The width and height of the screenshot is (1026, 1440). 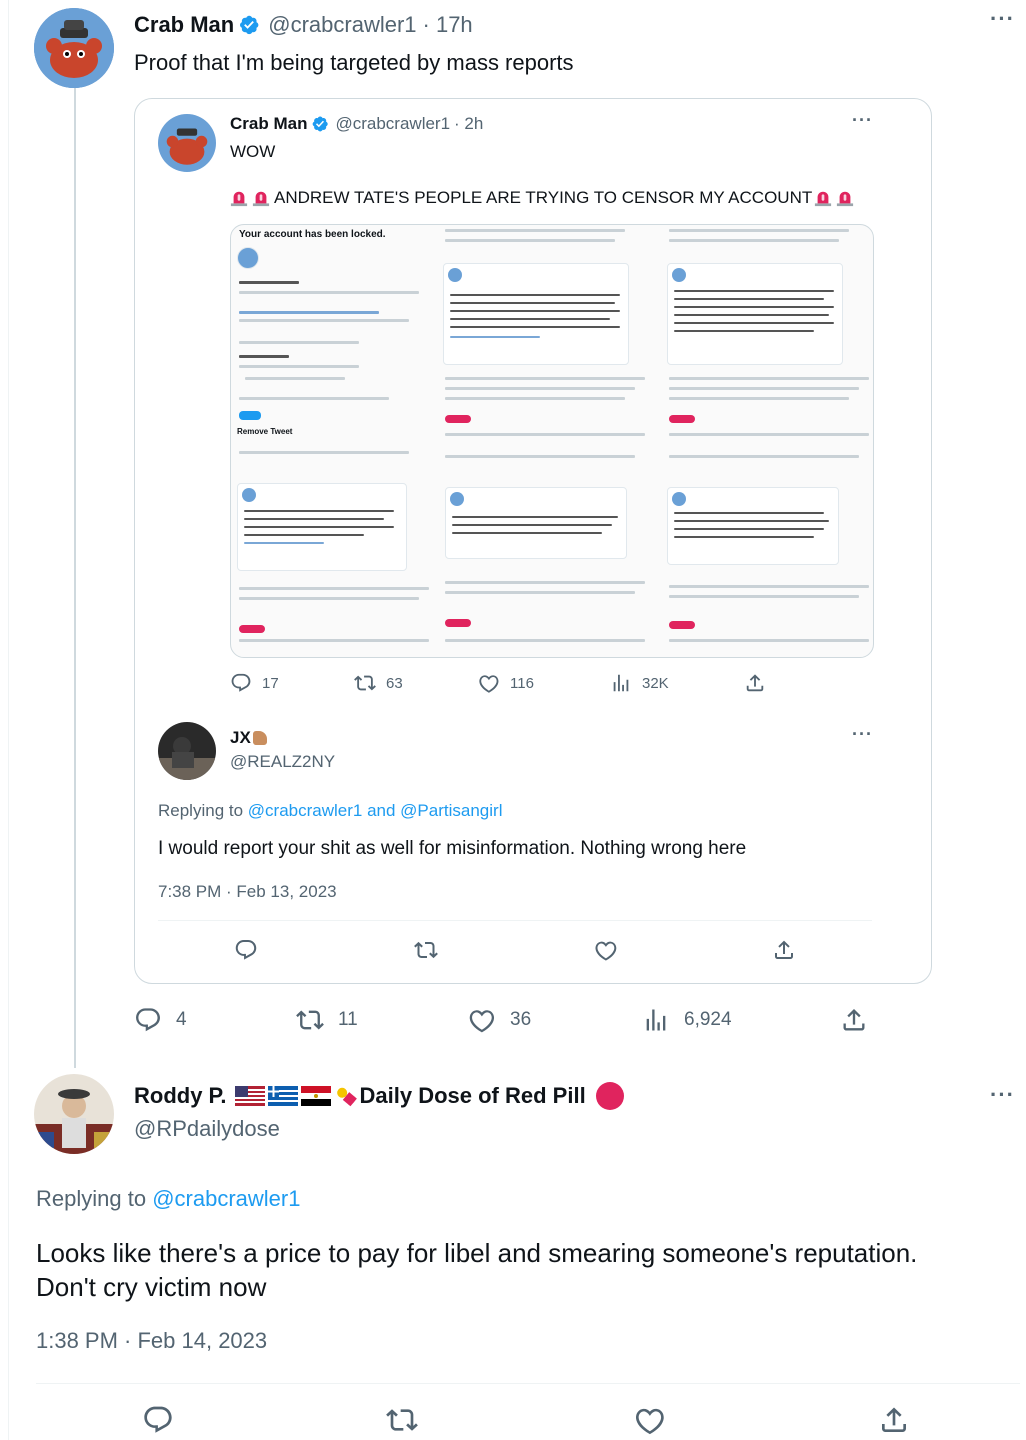 What do you see at coordinates (894, 1420) in the screenshot?
I see `roddy-share-button` at bounding box center [894, 1420].